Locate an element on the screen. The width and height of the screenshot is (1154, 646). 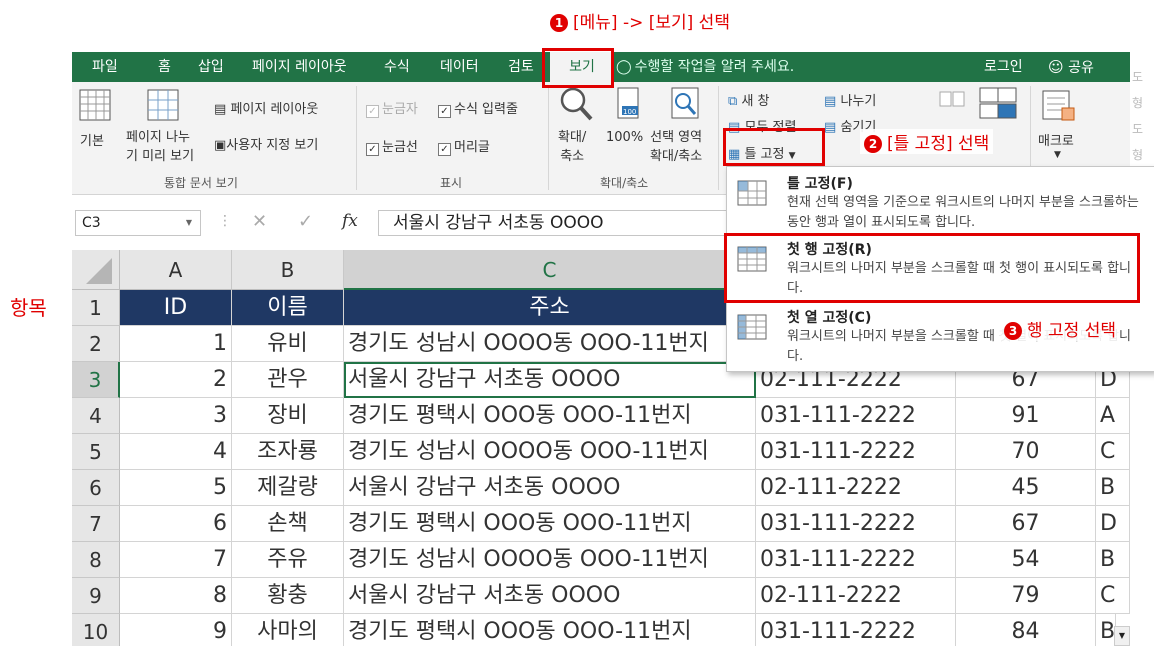
cell-name: 조자룡 is located at coordinates (288, 452).